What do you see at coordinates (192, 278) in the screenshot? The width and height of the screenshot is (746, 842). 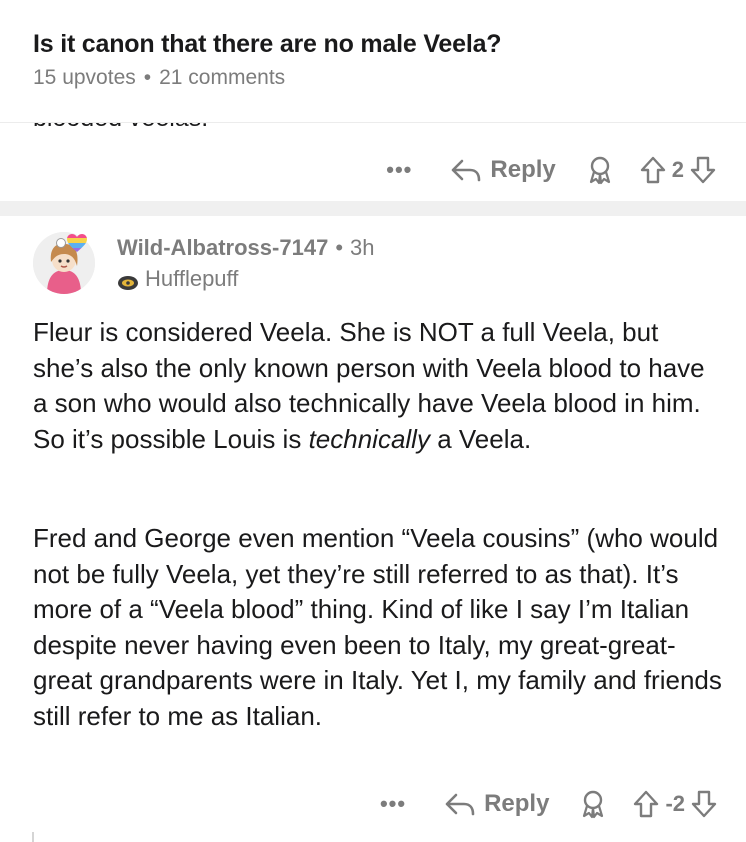 I see `flair-text: Hufflepuff` at bounding box center [192, 278].